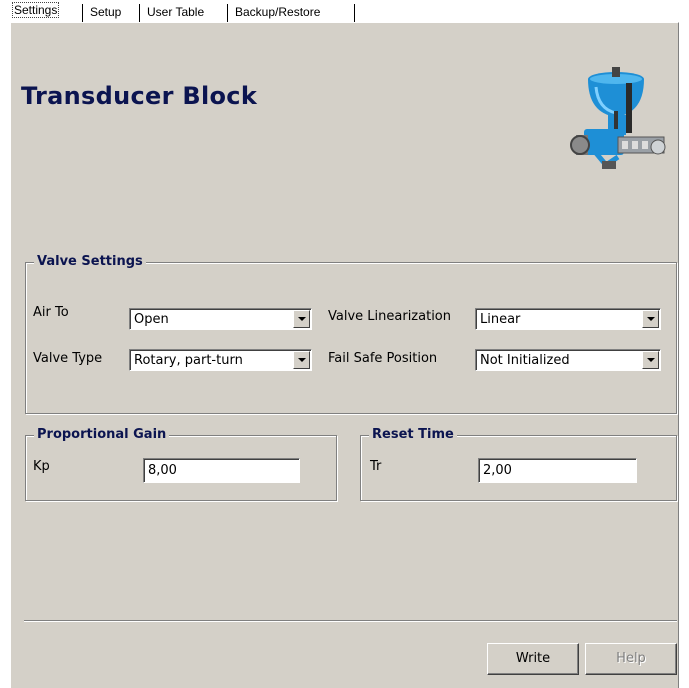  What do you see at coordinates (221, 470) in the screenshot?
I see `kp-input: 8,00` at bounding box center [221, 470].